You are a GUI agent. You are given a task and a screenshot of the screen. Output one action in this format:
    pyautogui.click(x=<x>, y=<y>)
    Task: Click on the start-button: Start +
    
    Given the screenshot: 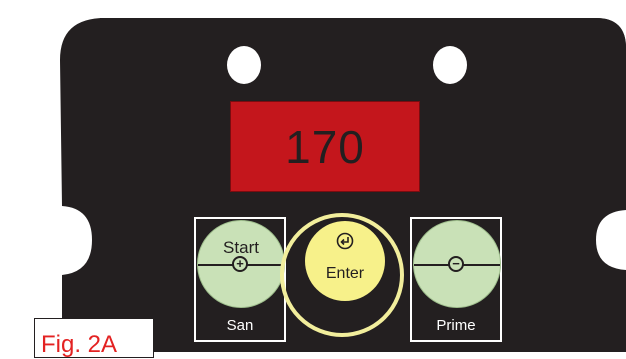 What is the action you would take?
    pyautogui.click(x=241, y=264)
    